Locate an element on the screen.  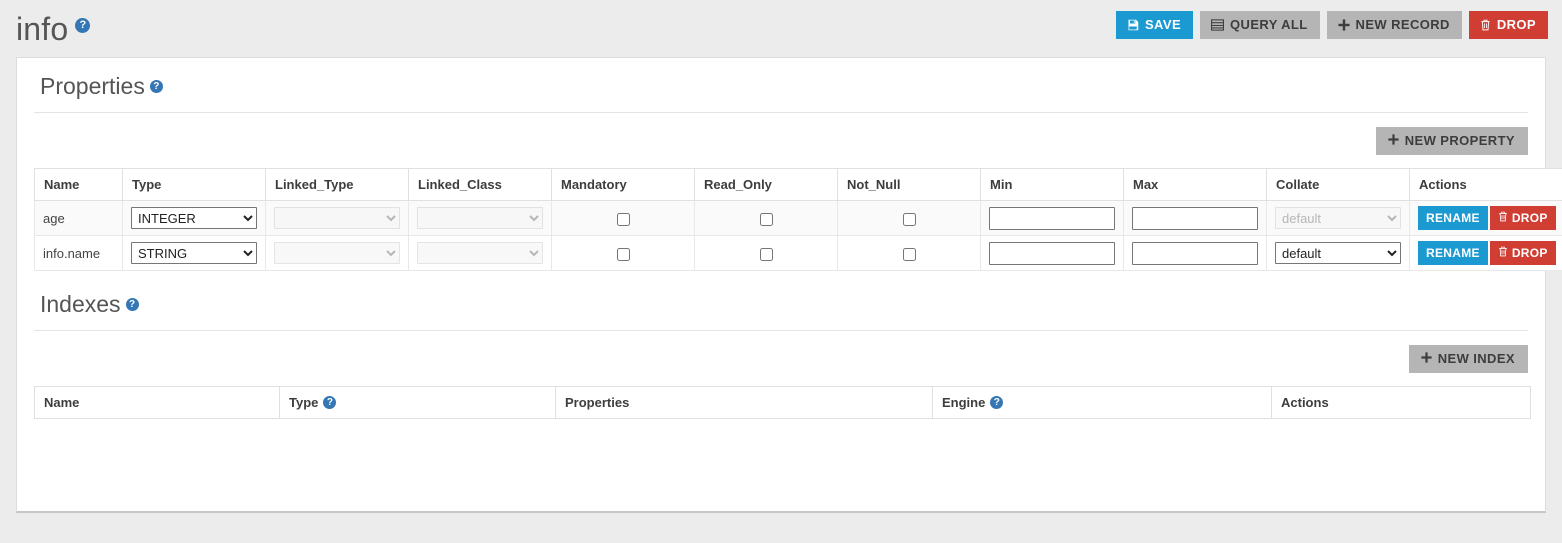
new-record-button: NEW RECORD is located at coordinates (1394, 25).